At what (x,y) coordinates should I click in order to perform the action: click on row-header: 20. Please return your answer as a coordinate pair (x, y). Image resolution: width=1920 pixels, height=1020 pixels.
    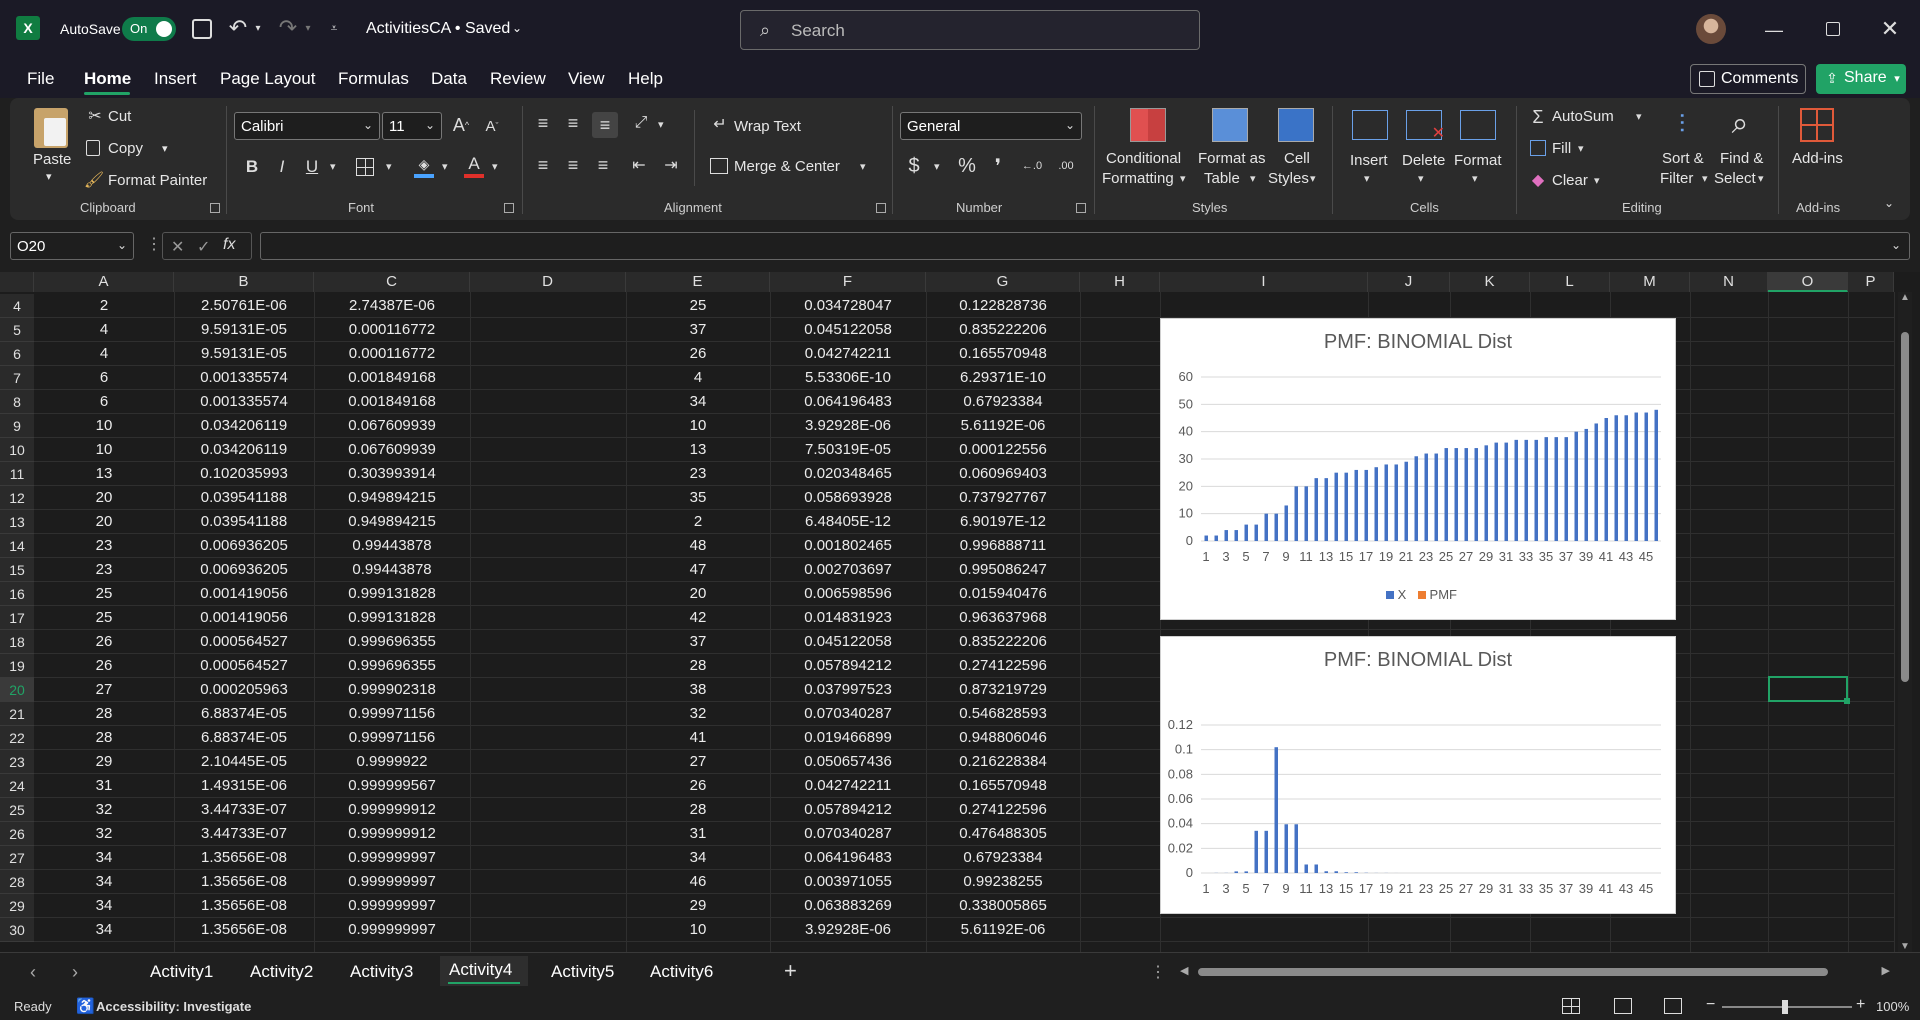
    Looking at the image, I should click on (17, 690).